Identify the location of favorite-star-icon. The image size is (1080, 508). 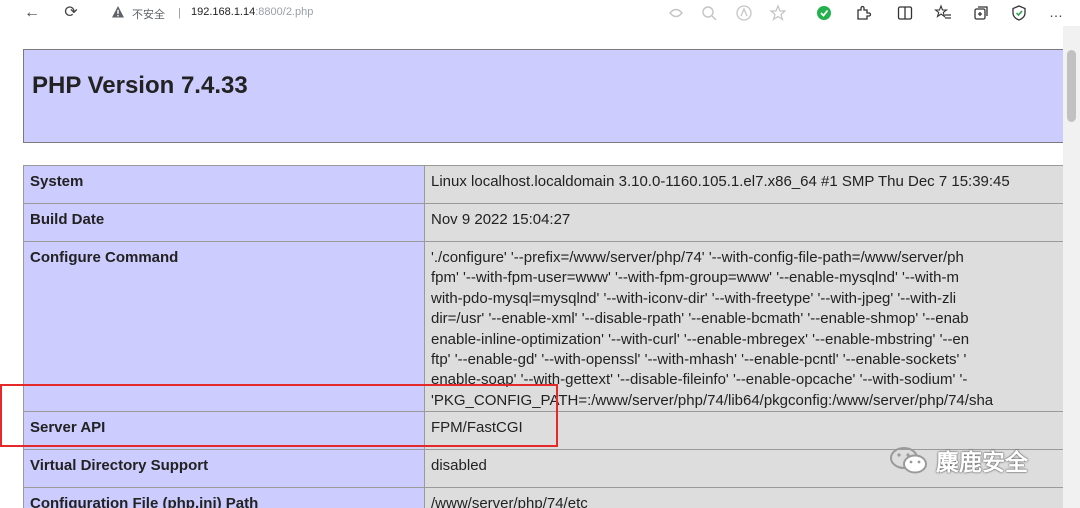
(778, 13).